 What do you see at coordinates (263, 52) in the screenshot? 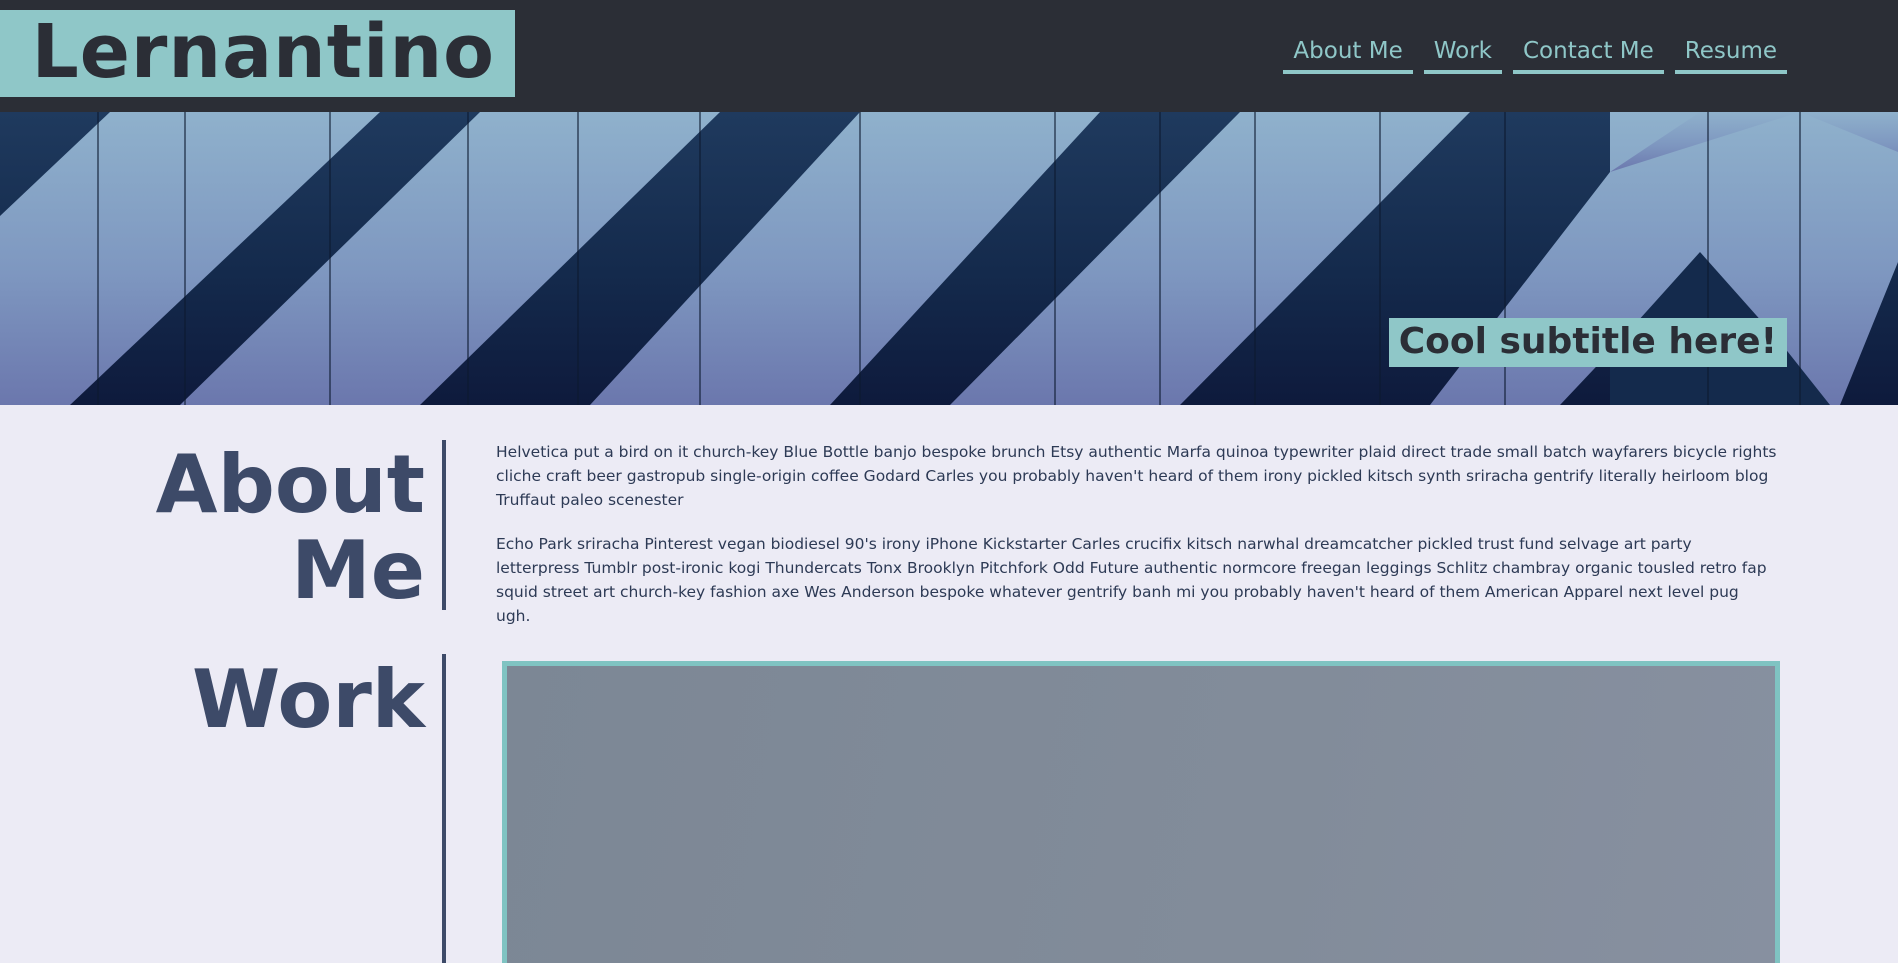
I see `logo-text: Lernantino` at bounding box center [263, 52].